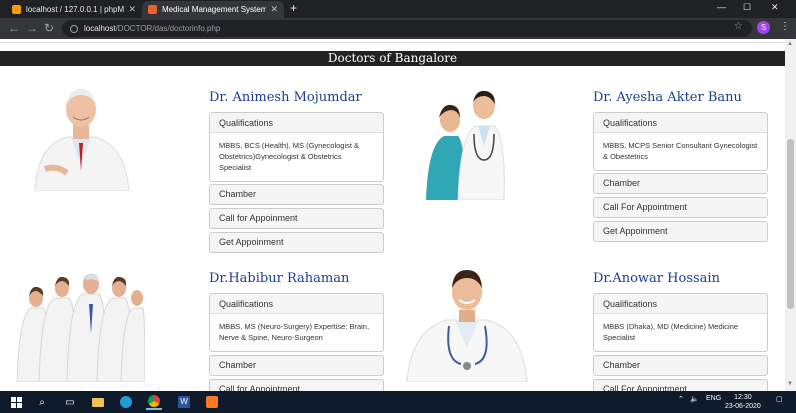 This screenshot has width=796, height=413. Describe the element at coordinates (154, 402) in the screenshot. I see `chrome-icon` at that location.